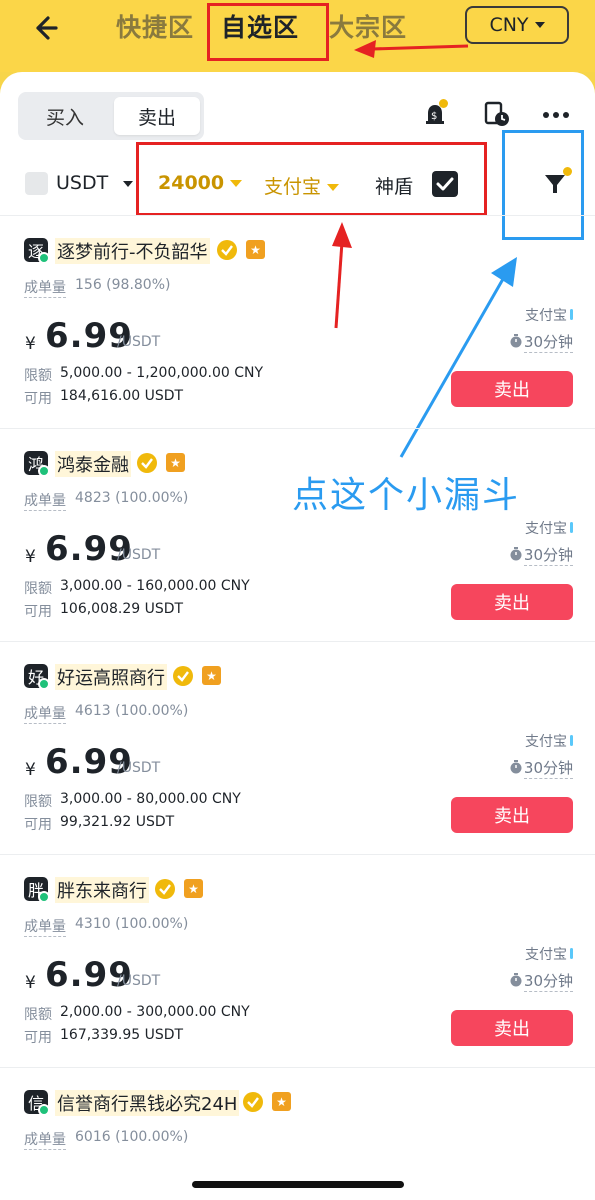 This screenshot has height=1200, width=595. I want to click on annotation-box-filters, so click(311, 179).